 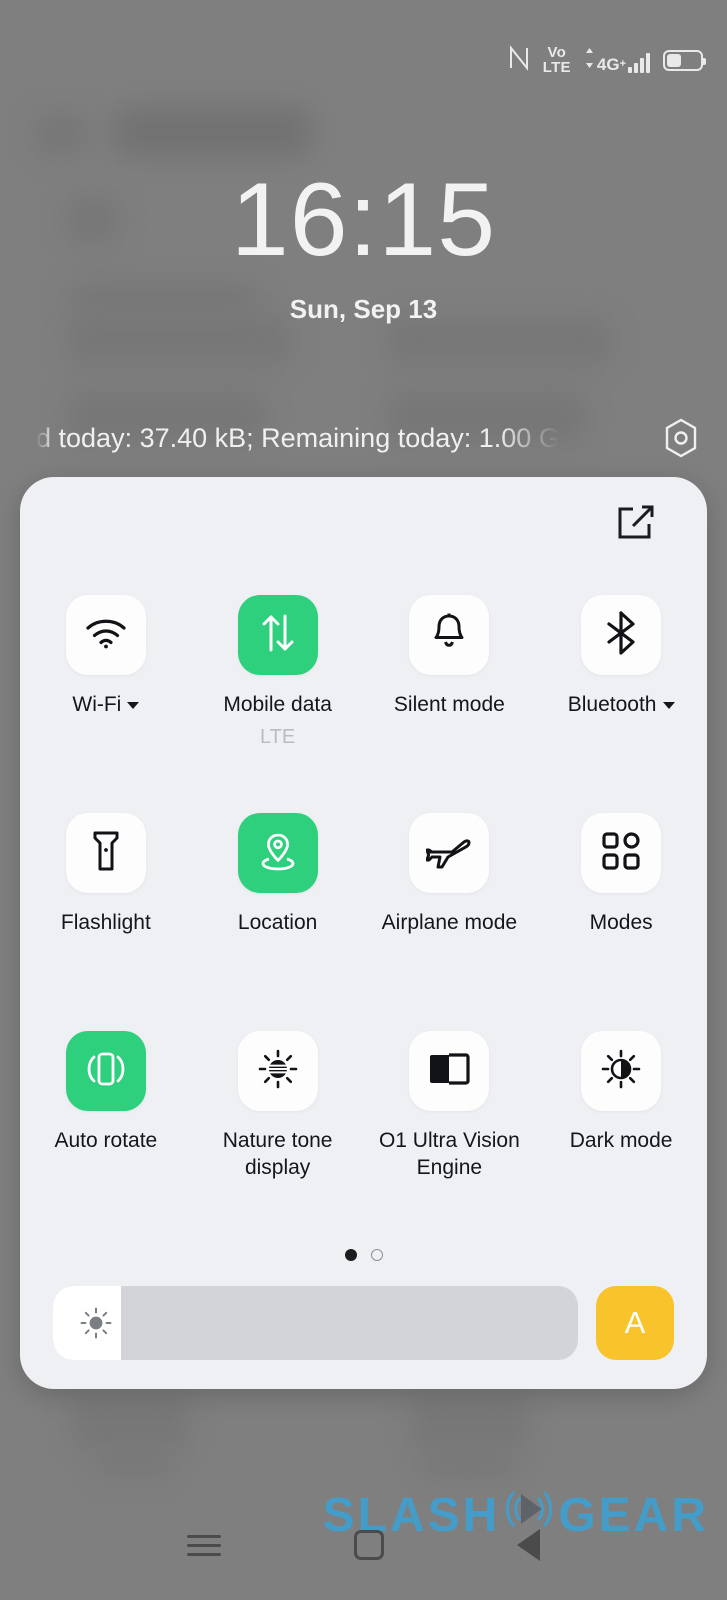 I want to click on location-pin-icon, so click(x=278, y=853).